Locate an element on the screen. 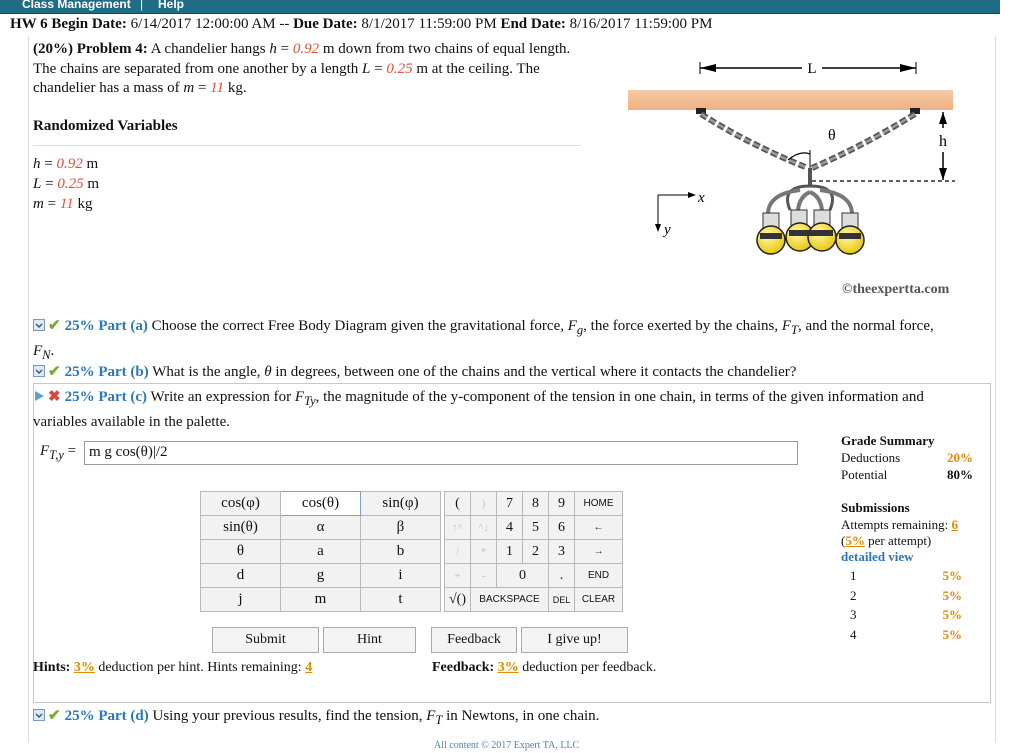 This screenshot has width=1024, height=753. divide-key: / is located at coordinates (457, 551).